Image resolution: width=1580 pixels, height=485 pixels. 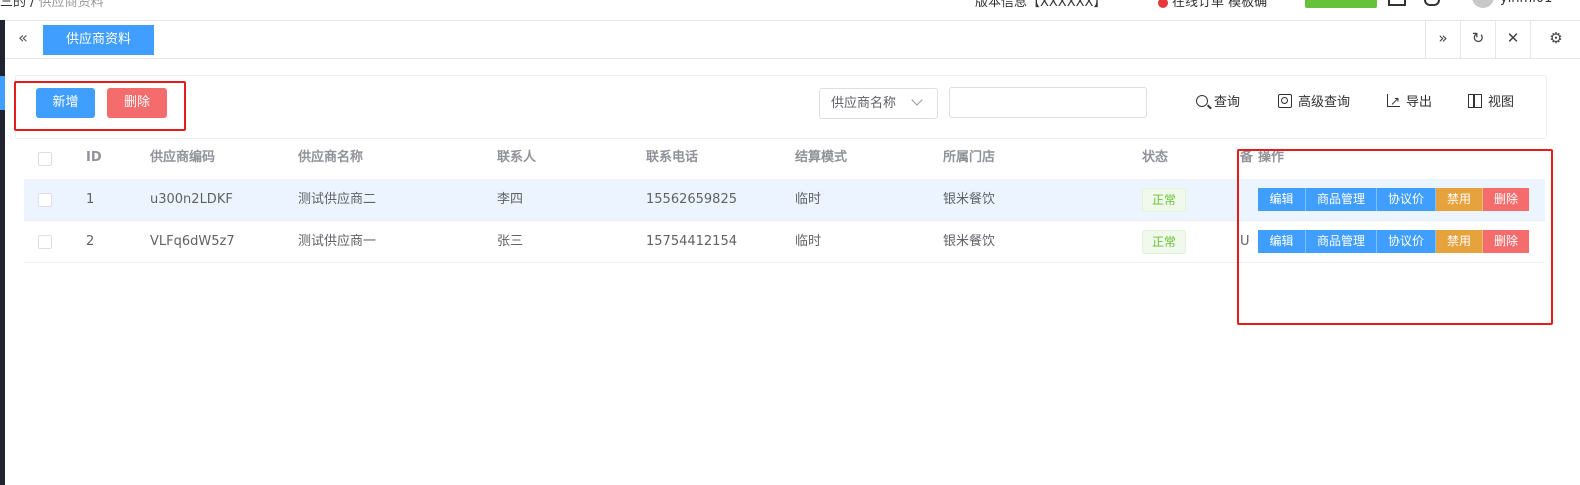 What do you see at coordinates (1324, 102) in the screenshot?
I see `advanced-query-label: 高级查询` at bounding box center [1324, 102].